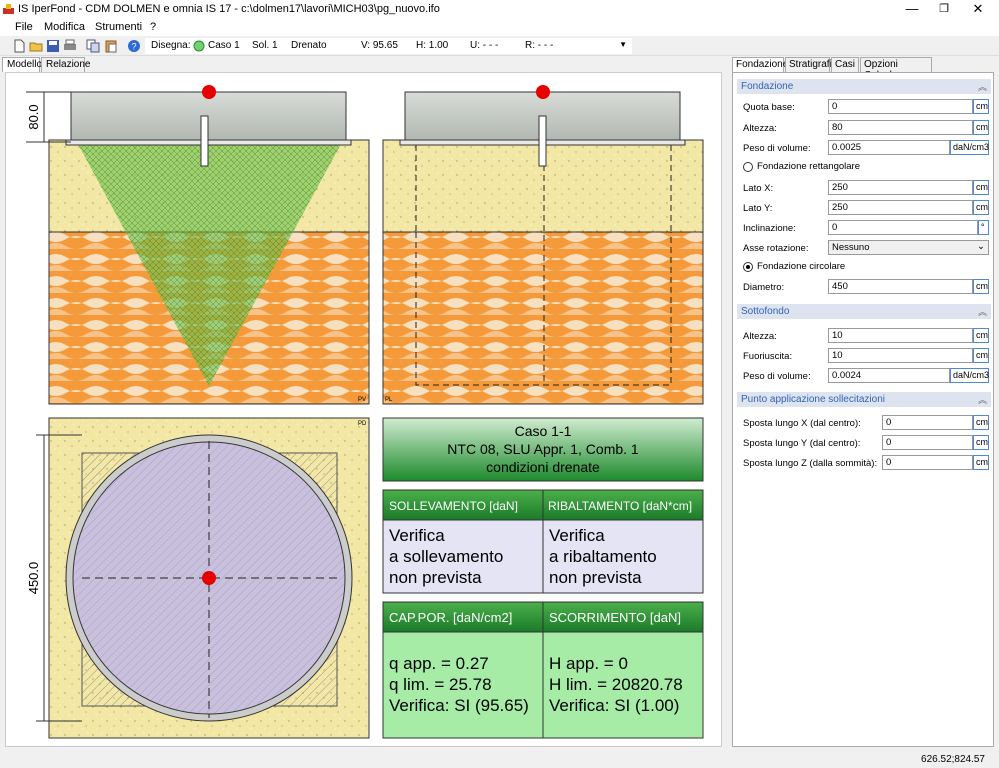 This screenshot has width=999, height=768. Describe the element at coordinates (981, 106) in the screenshot. I see `quota-unit: cm` at that location.